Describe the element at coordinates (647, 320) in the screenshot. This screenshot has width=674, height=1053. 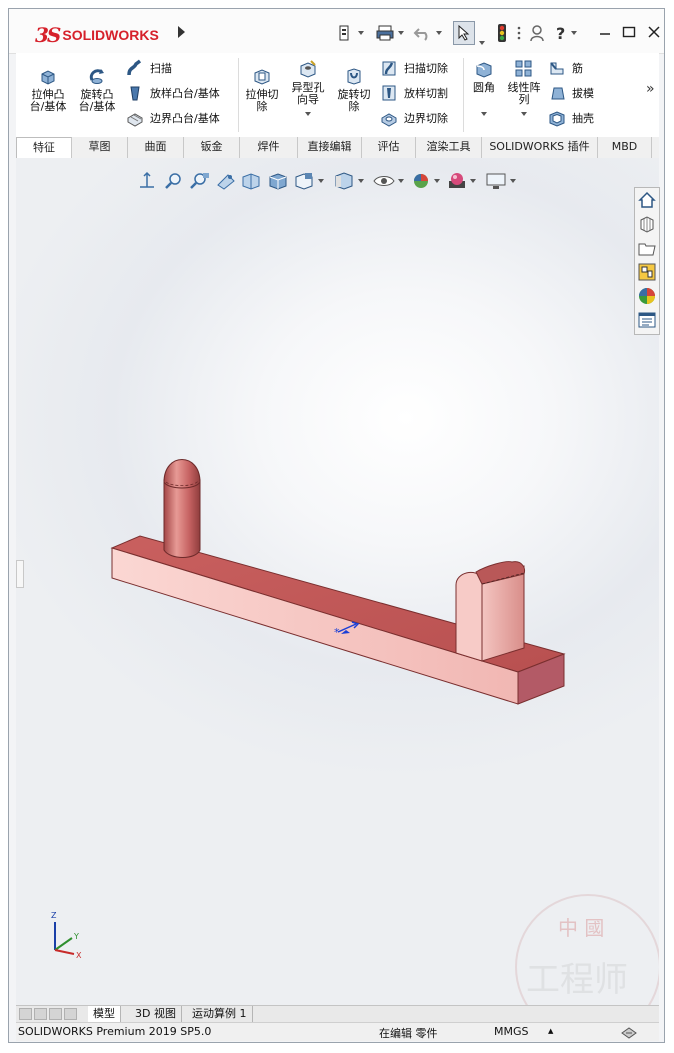
I see `custom-properties-icon` at that location.